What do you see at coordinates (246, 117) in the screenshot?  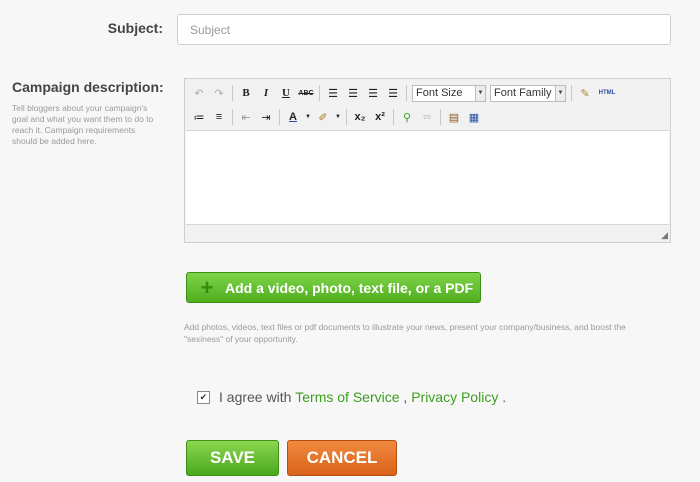 I see `outdent-icon: ⇤` at bounding box center [246, 117].